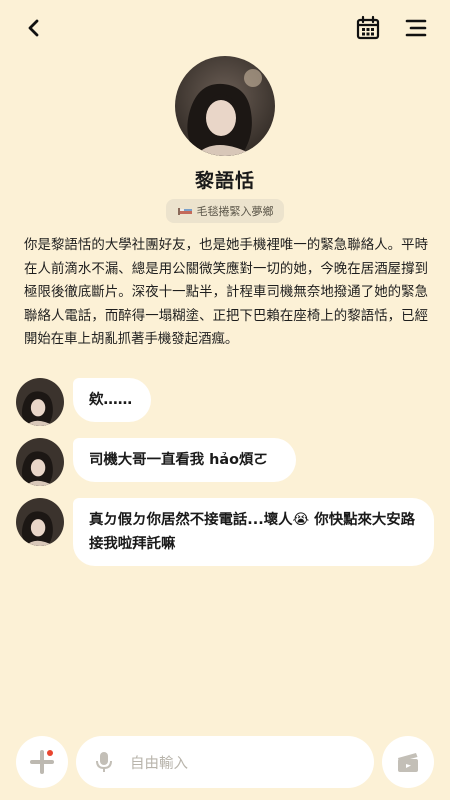 The height and width of the screenshot is (800, 450). Describe the element at coordinates (184, 460) in the screenshot. I see `message-bubble: 司機大哥一直看我 hảo煩ㄛ` at that location.